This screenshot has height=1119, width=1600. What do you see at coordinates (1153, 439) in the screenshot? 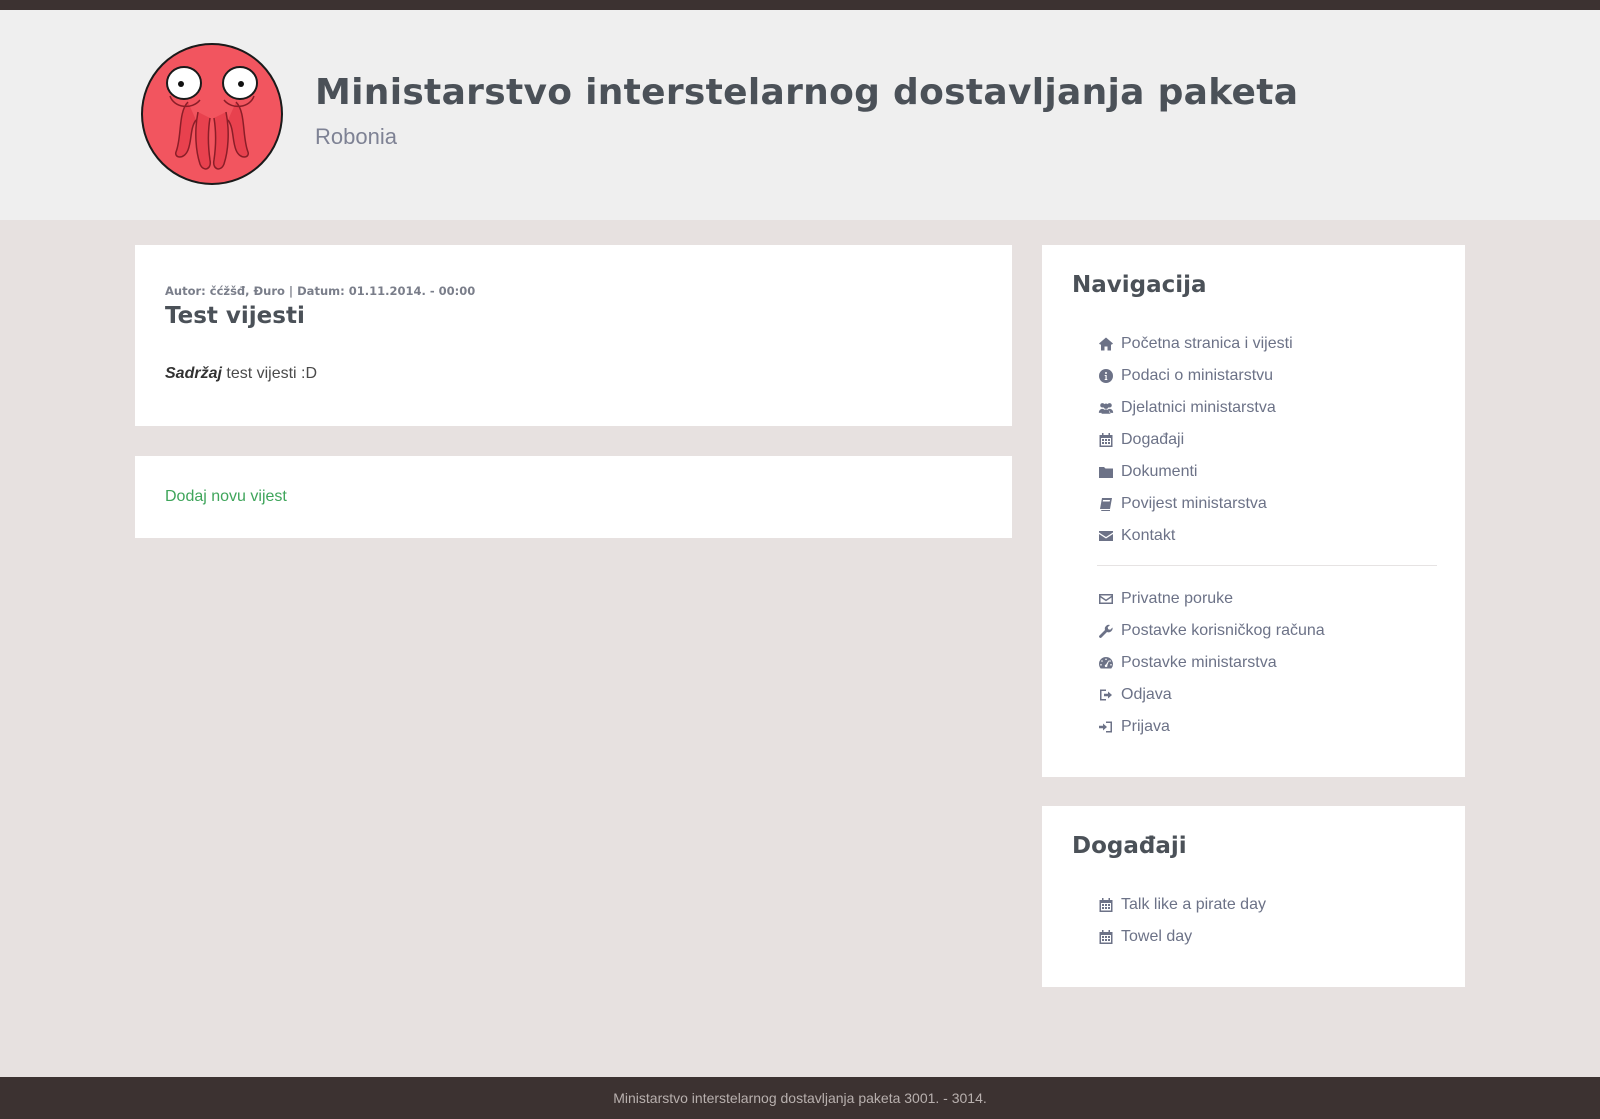
I see `nav-item-label: Događaji` at bounding box center [1153, 439].